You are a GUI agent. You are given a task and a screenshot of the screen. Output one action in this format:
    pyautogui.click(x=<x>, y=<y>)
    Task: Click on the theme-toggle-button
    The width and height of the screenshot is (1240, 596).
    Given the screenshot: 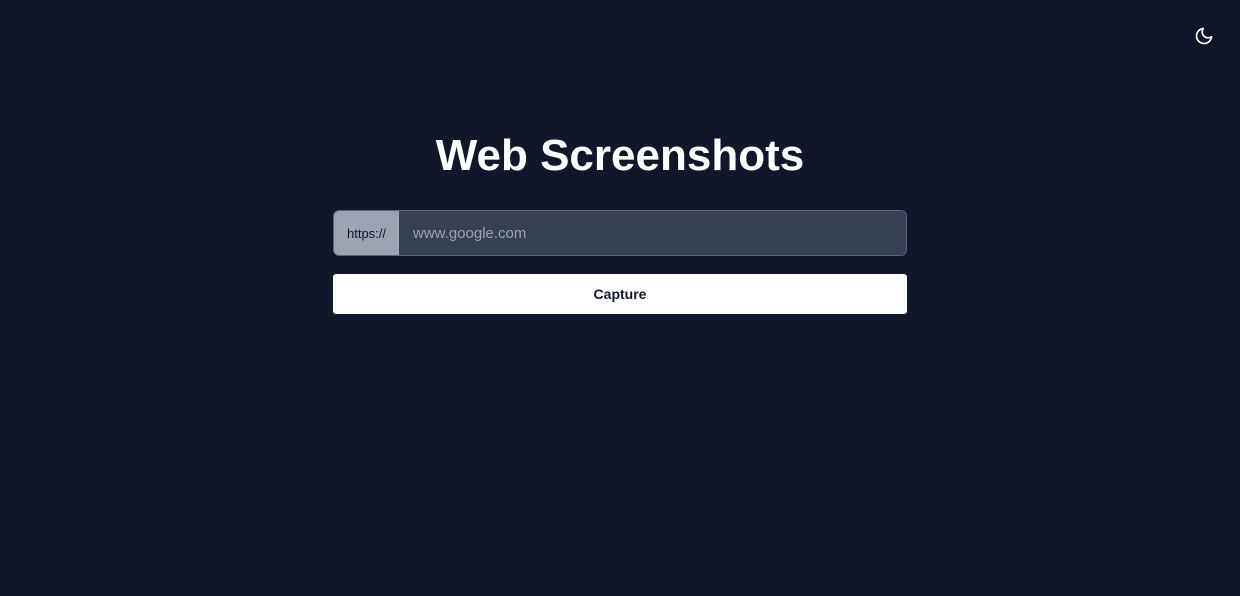 What is the action you would take?
    pyautogui.click(x=1204, y=36)
    